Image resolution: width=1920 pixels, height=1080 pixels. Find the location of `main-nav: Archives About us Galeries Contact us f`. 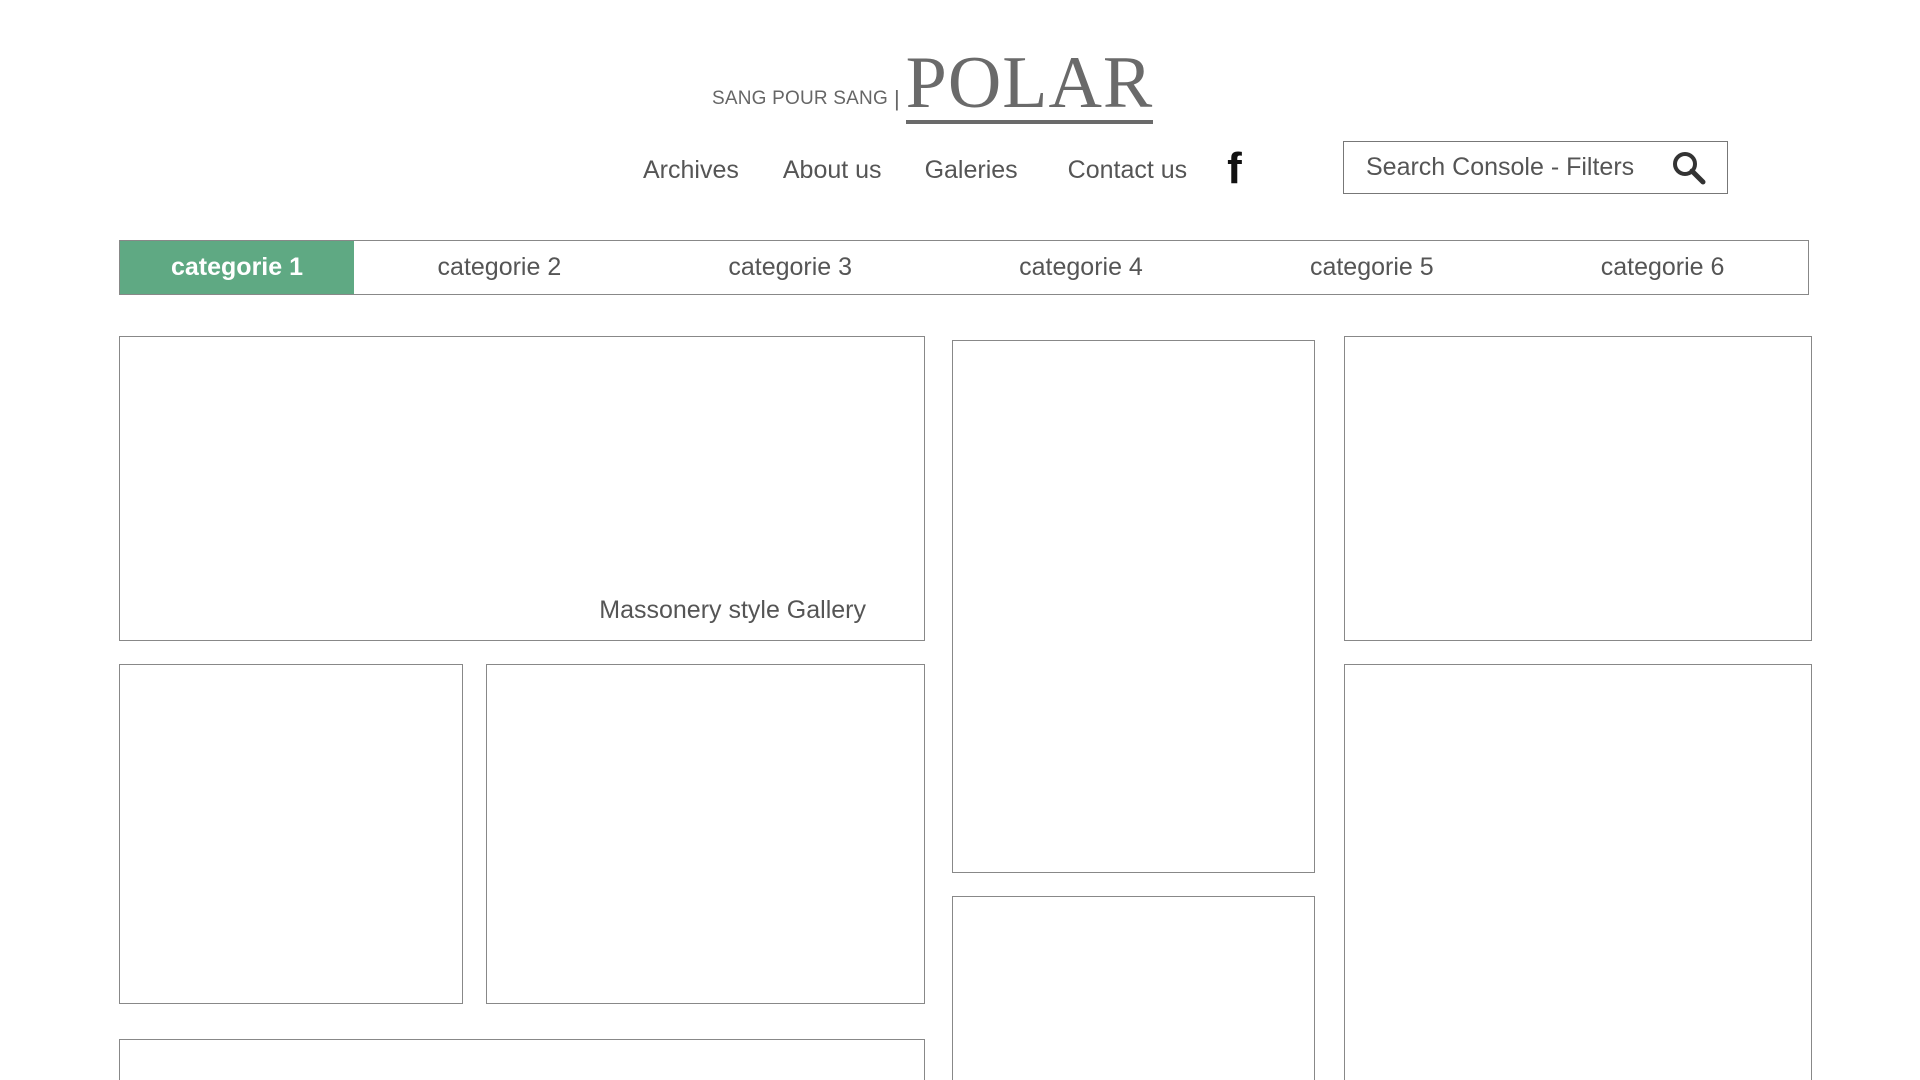

main-nav: Archives About us Galeries Contact us f is located at coordinates (942, 169).